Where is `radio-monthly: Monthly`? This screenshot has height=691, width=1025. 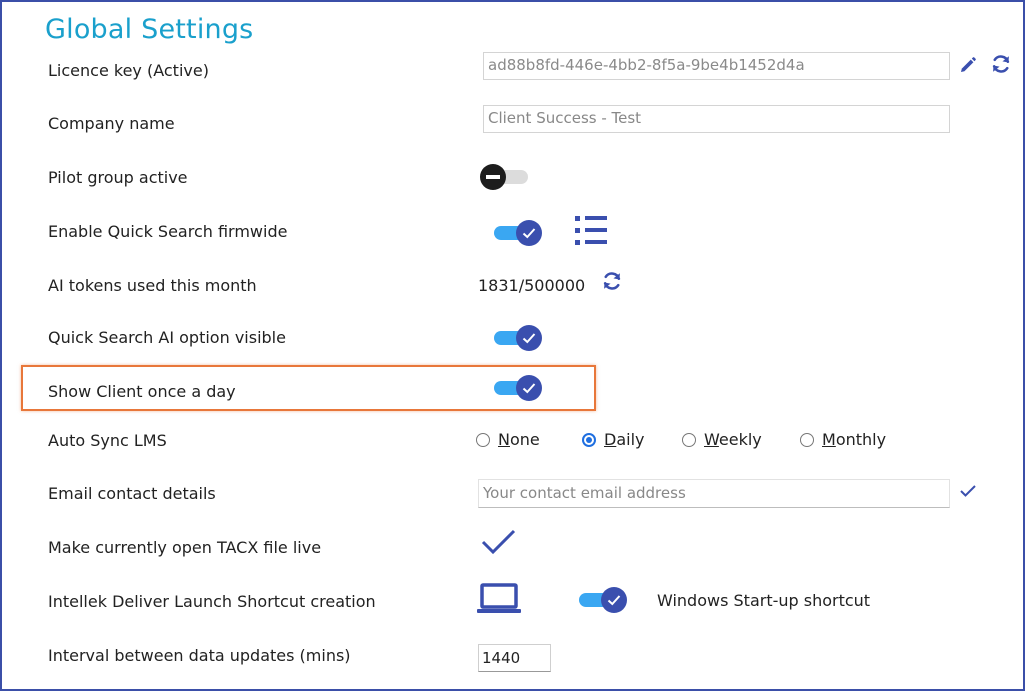
radio-monthly: Monthly is located at coordinates (843, 439).